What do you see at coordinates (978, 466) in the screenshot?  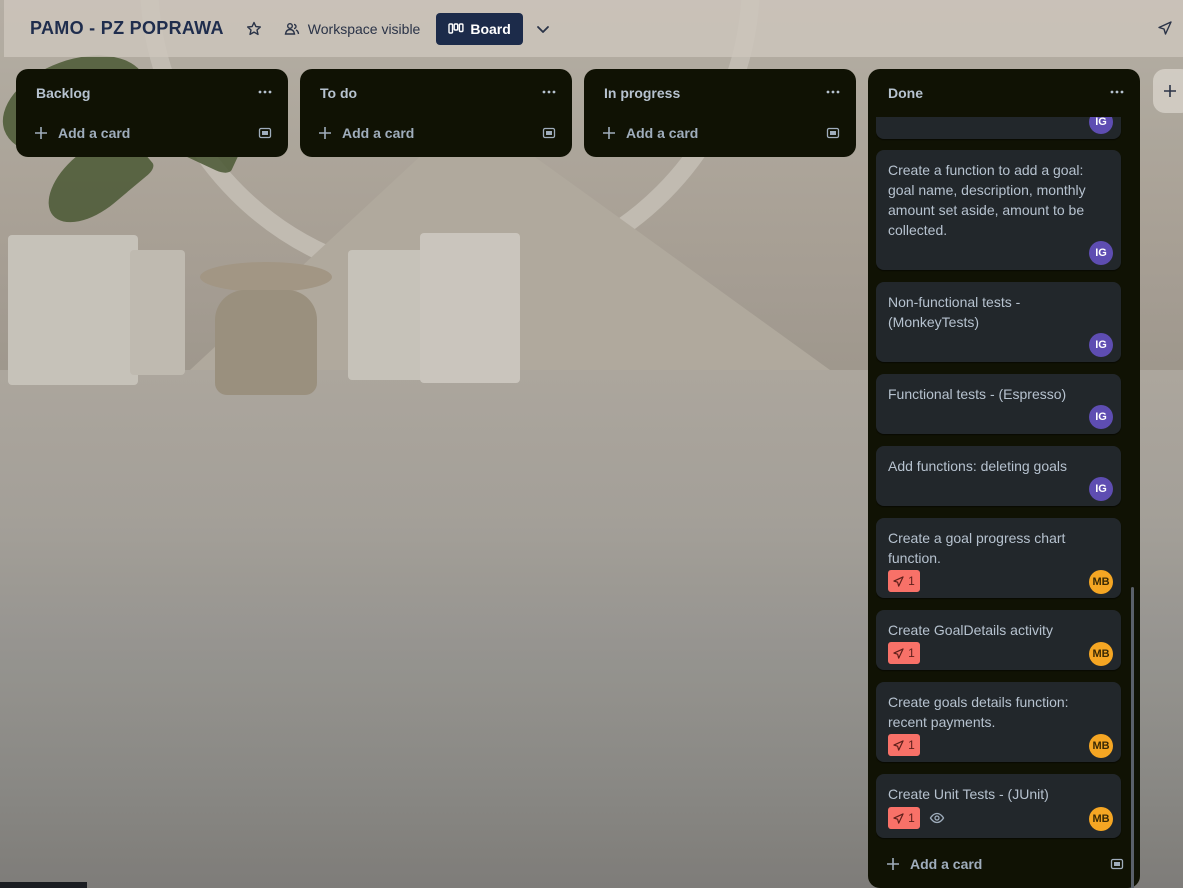 I see `card-title: Add functions: deleting goals` at bounding box center [978, 466].